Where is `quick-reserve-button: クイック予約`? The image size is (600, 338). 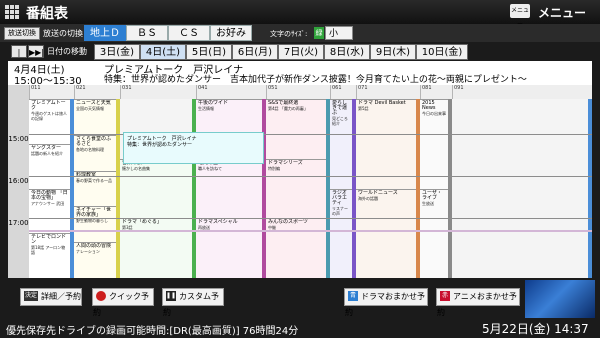 quick-reserve-button: クイック予約 is located at coordinates (123, 302).